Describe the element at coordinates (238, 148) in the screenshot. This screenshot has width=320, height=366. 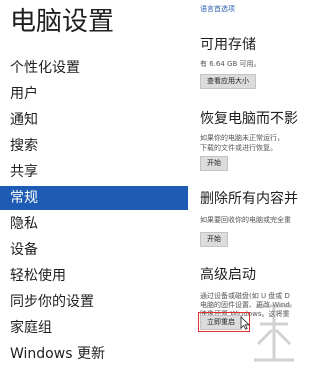
I see `refresh-text-line2: 下载的文件或进行恢复。` at that location.